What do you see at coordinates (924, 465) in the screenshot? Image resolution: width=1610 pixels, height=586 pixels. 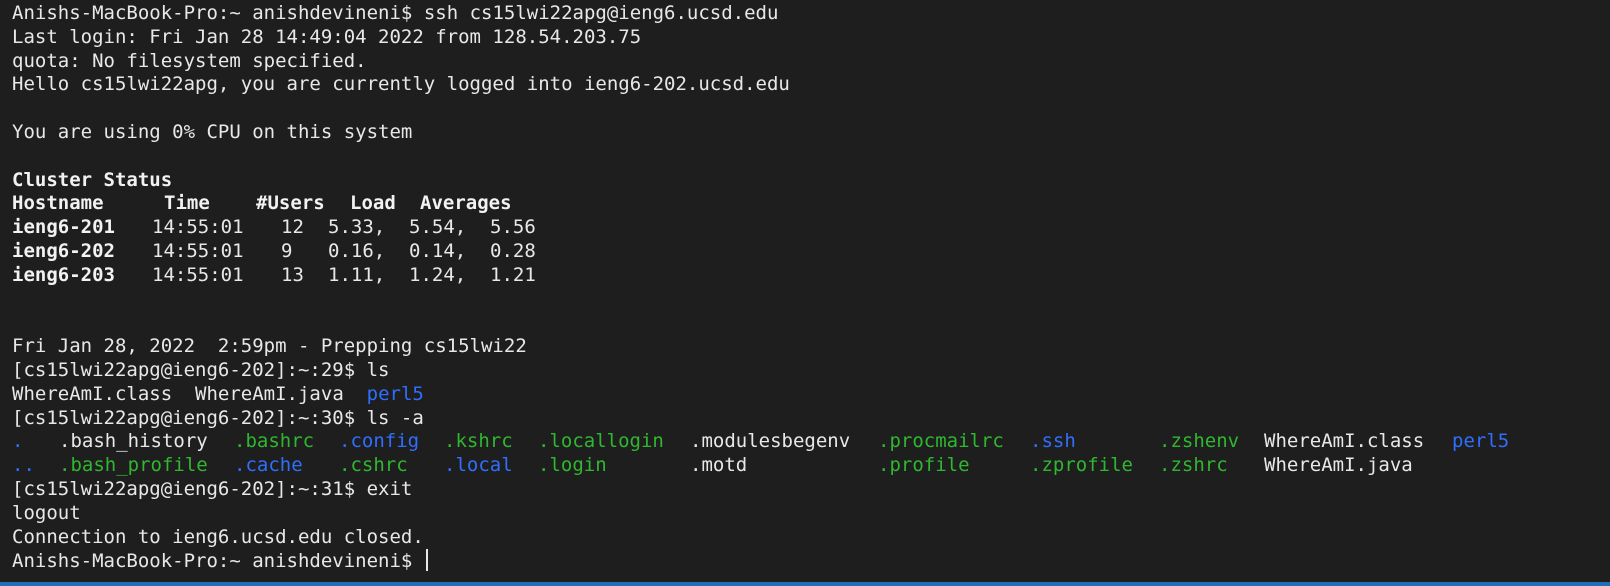 I see `ls-a-entry: .profile` at bounding box center [924, 465].